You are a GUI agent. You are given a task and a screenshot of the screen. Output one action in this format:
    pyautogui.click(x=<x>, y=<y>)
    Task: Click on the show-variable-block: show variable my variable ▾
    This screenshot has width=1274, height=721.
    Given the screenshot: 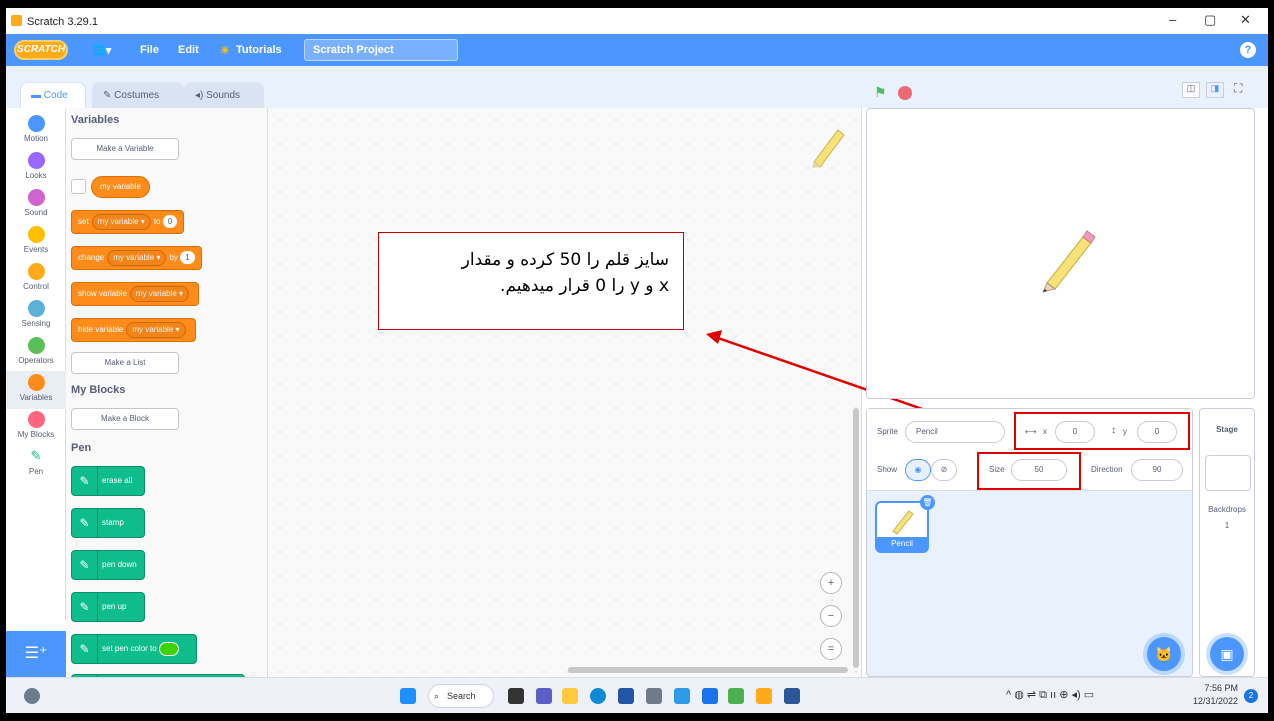 What is the action you would take?
    pyautogui.click(x=135, y=294)
    